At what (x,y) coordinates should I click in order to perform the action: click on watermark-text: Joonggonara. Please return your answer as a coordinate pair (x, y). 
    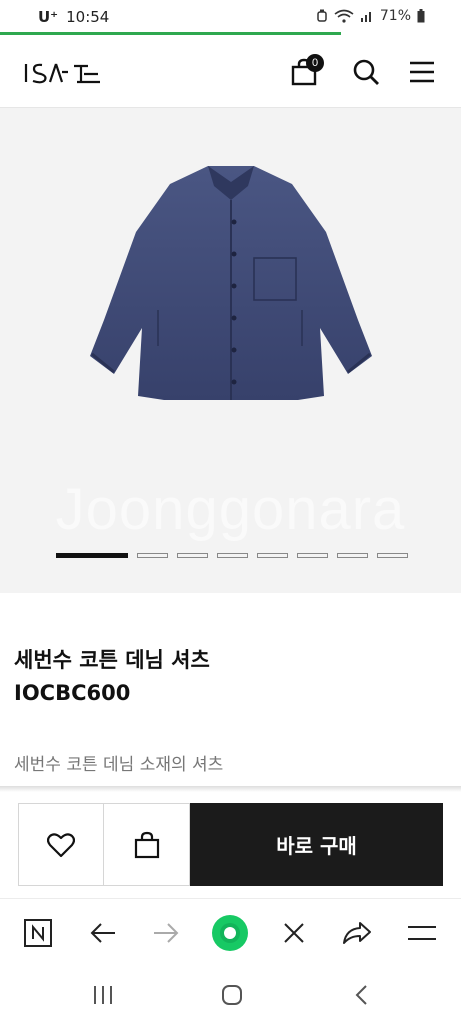
    Looking at the image, I should click on (230, 509).